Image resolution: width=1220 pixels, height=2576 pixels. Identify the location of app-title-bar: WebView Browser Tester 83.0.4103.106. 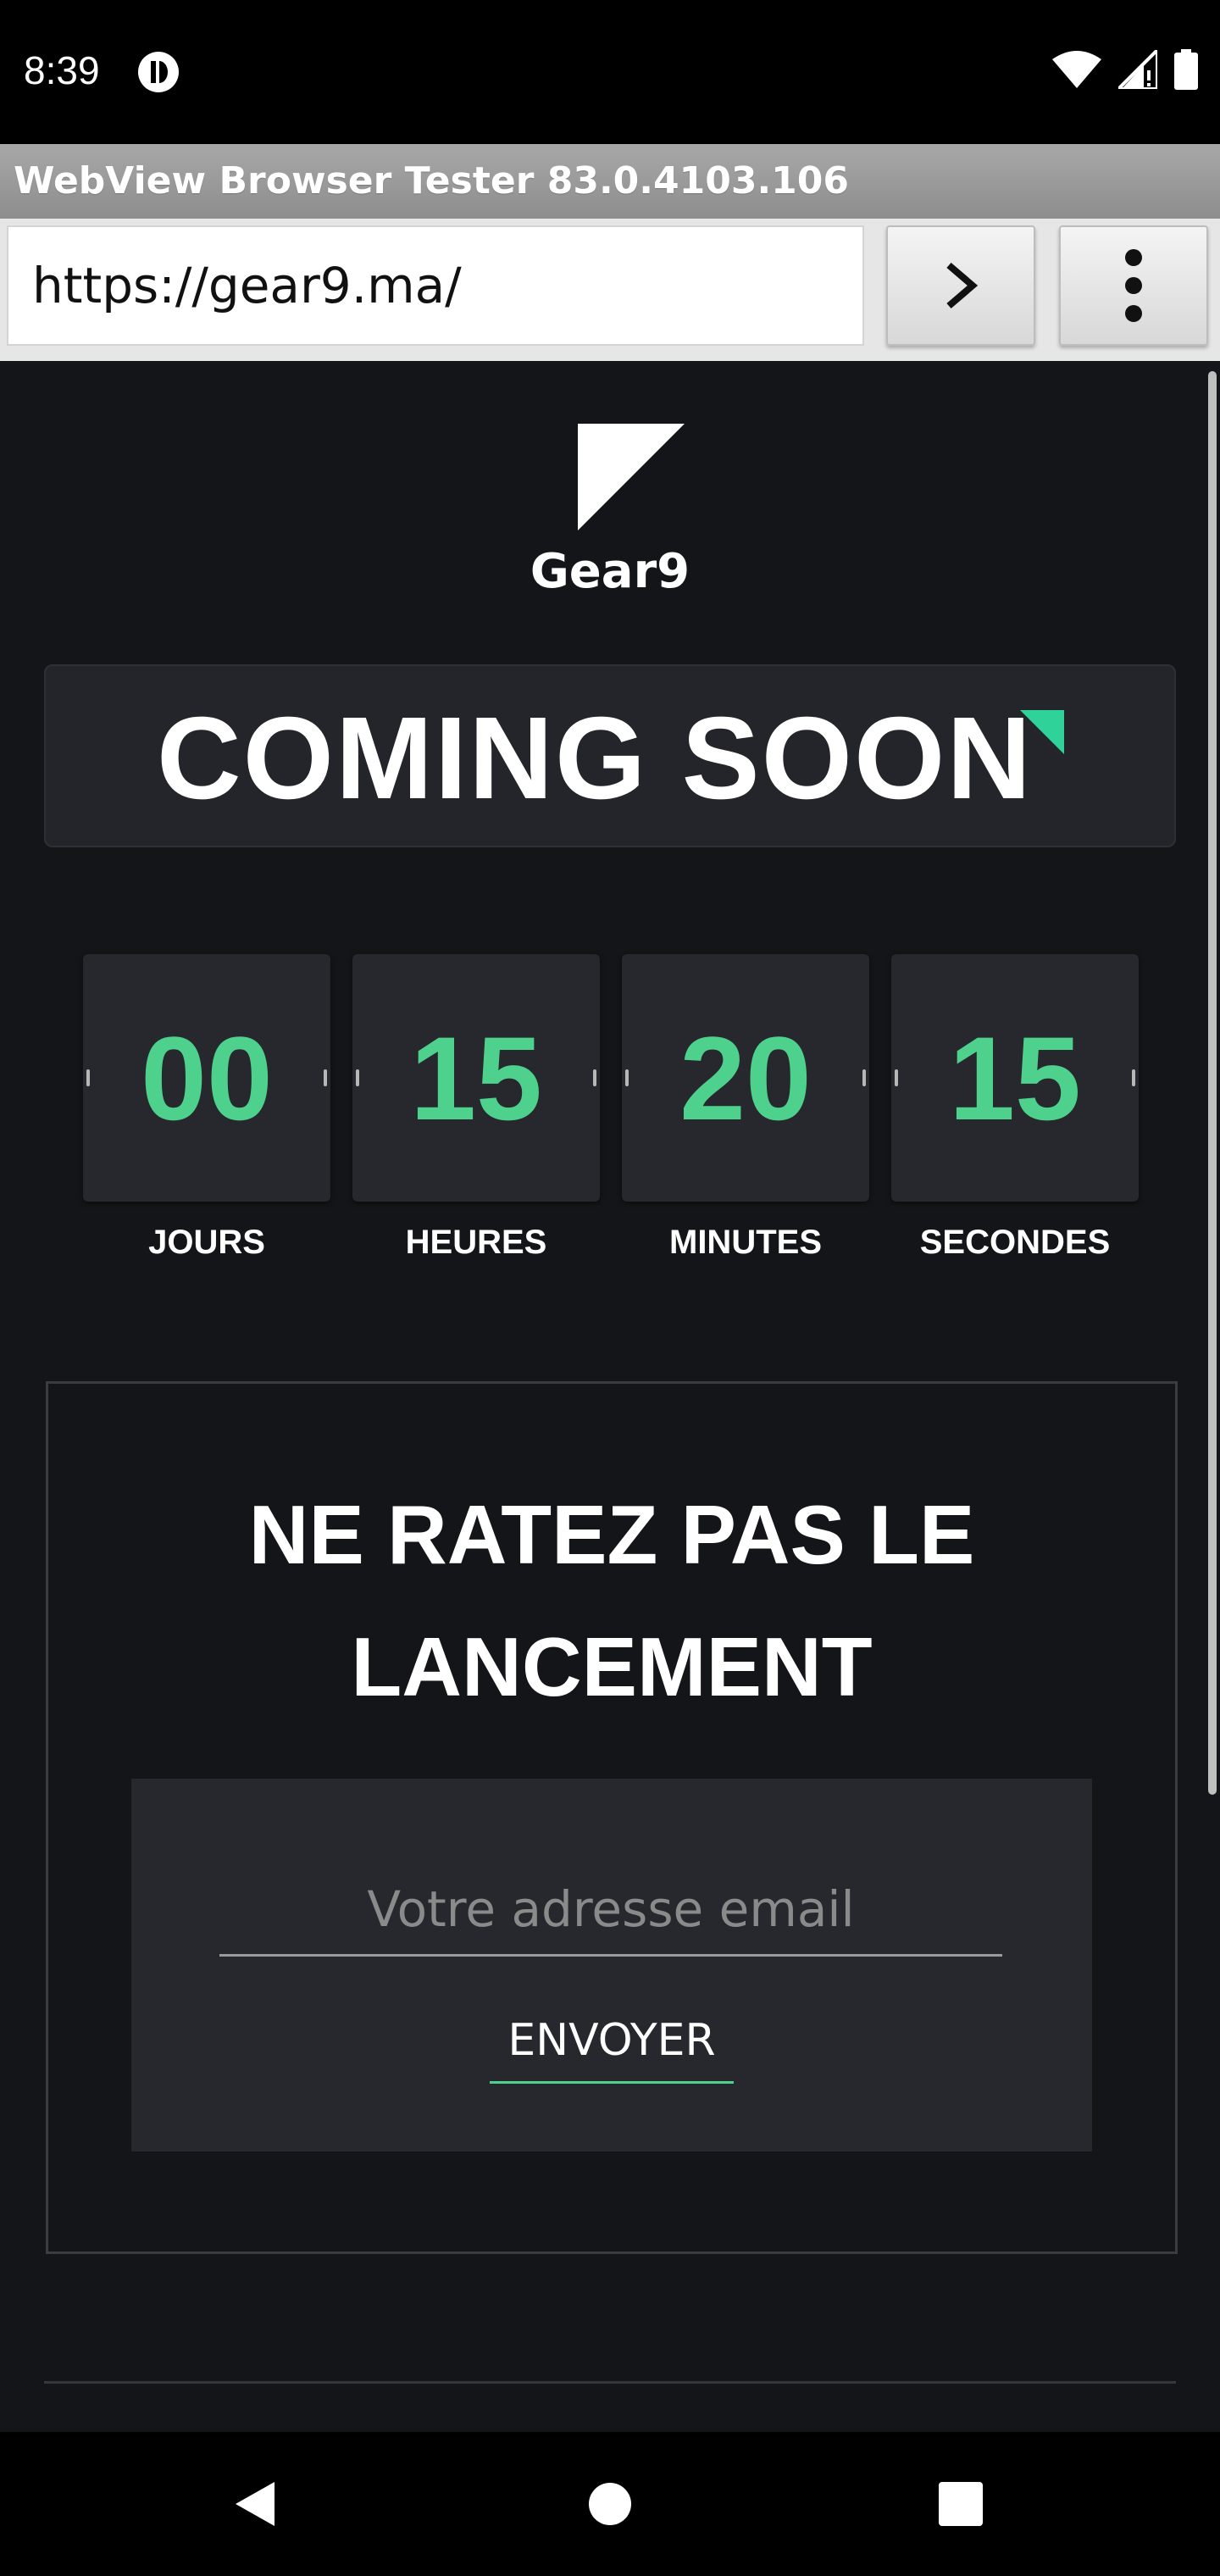
(610, 181).